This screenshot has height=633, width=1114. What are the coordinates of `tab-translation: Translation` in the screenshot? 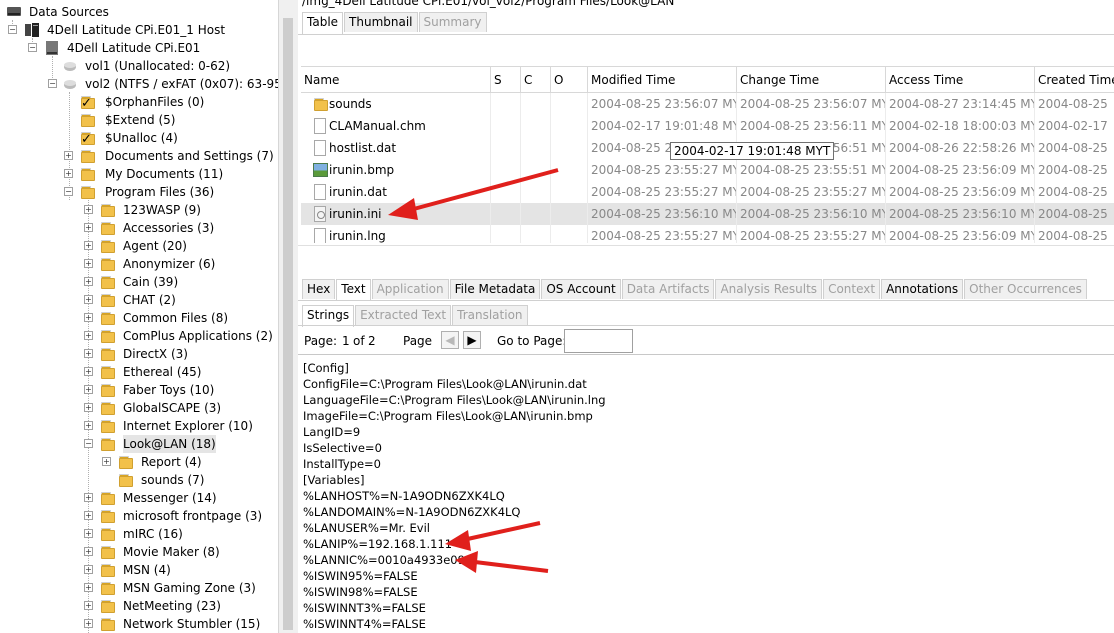 It's located at (490, 315).